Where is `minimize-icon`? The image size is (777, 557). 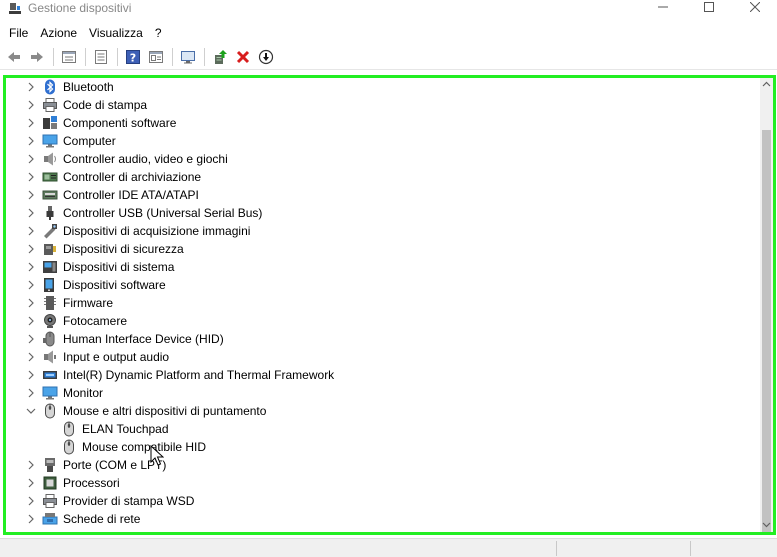
minimize-icon is located at coordinates (663, 7).